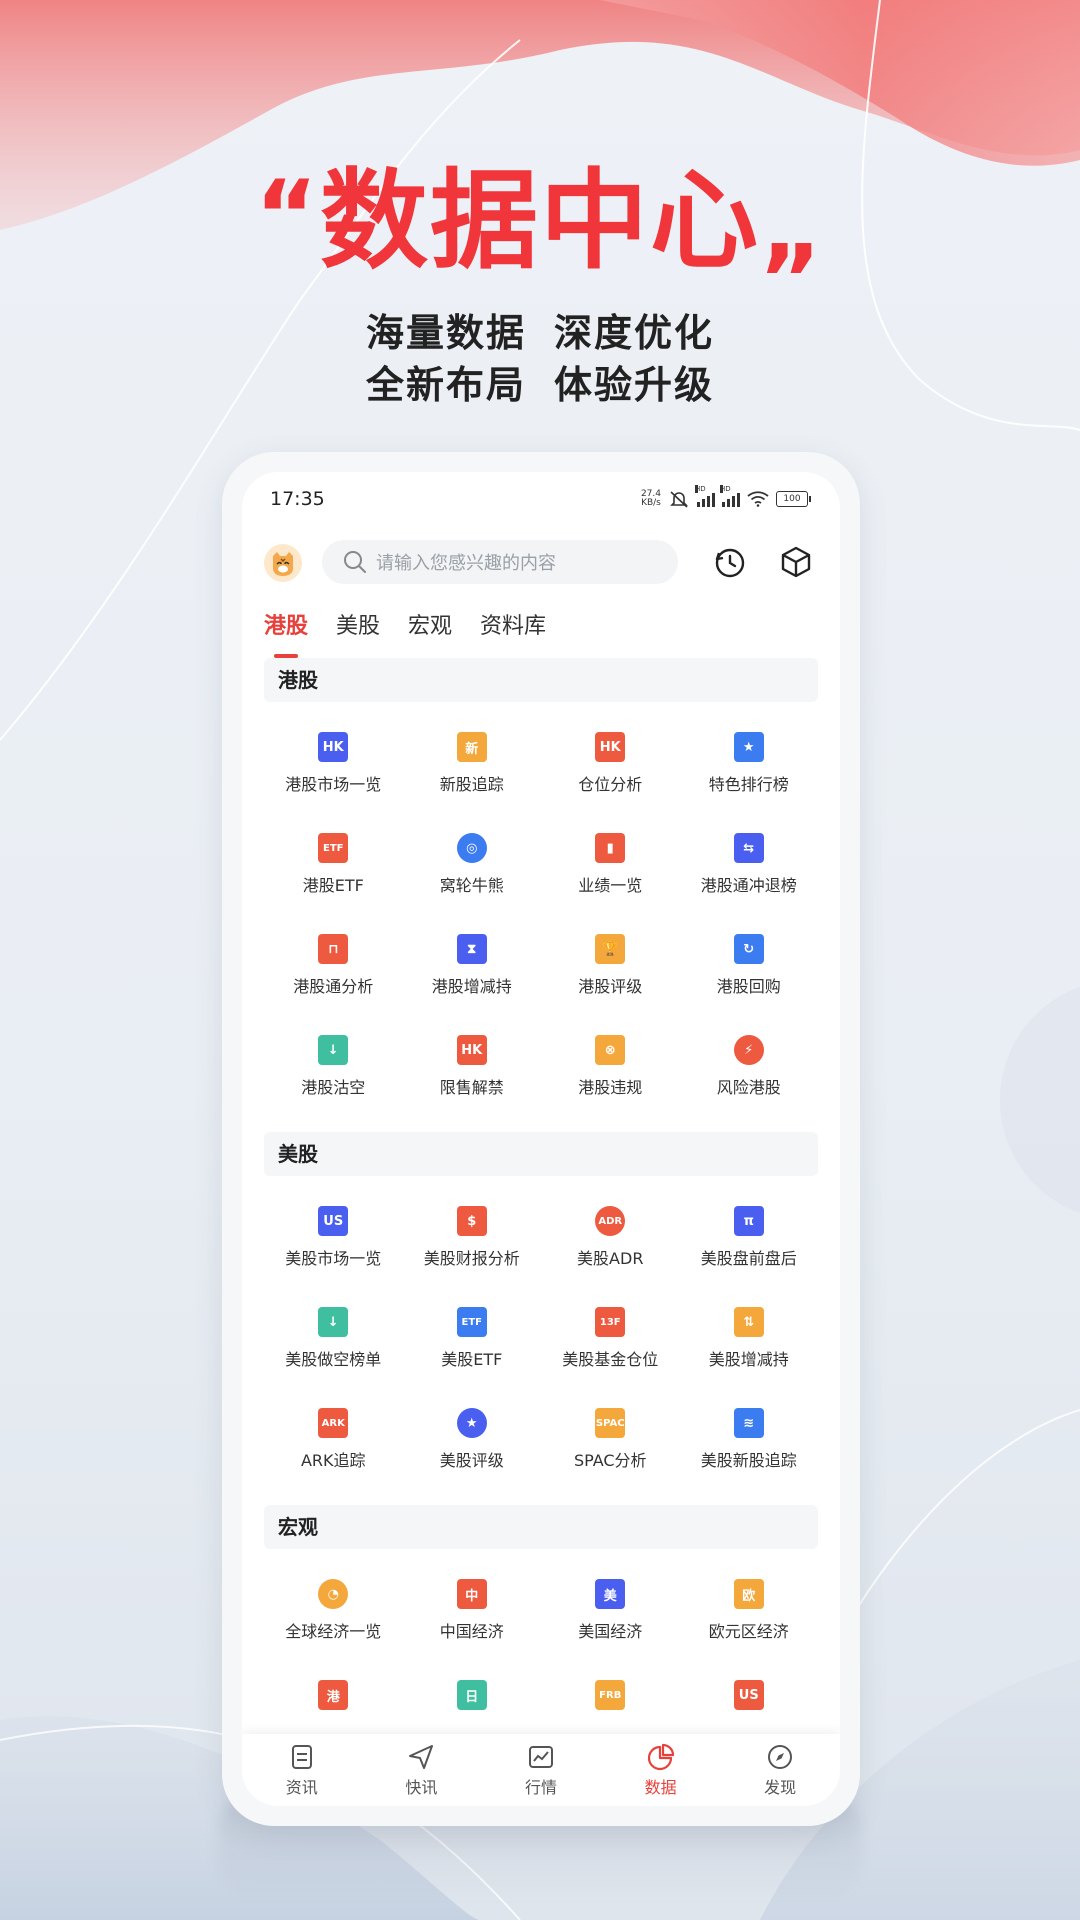  I want to click on data-entry: ⊗ 港股违规, so click(610, 1055).